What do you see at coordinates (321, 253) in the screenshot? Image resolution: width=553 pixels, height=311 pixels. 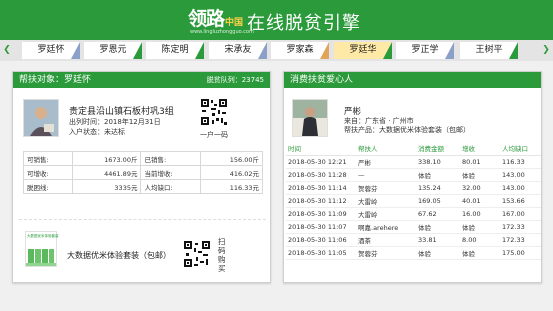 I see `table-cell: 2018-05-30 11:05` at bounding box center [321, 253].